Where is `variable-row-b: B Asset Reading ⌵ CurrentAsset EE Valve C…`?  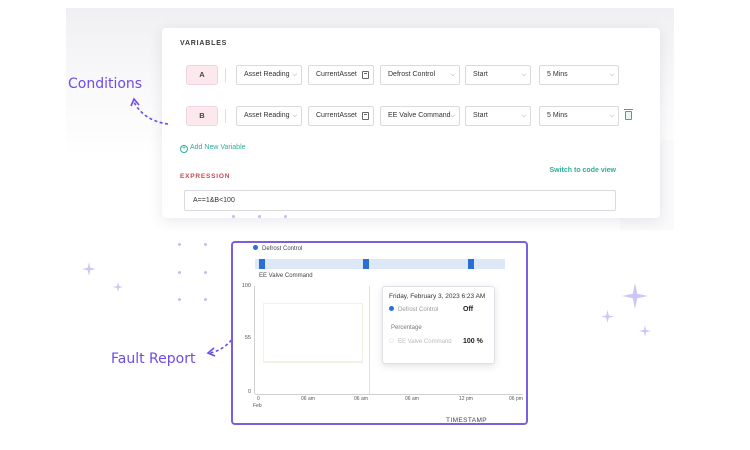
variable-row-b: B Asset Reading ⌵ CurrentAsset EE Valve C… is located at coordinates (416, 116).